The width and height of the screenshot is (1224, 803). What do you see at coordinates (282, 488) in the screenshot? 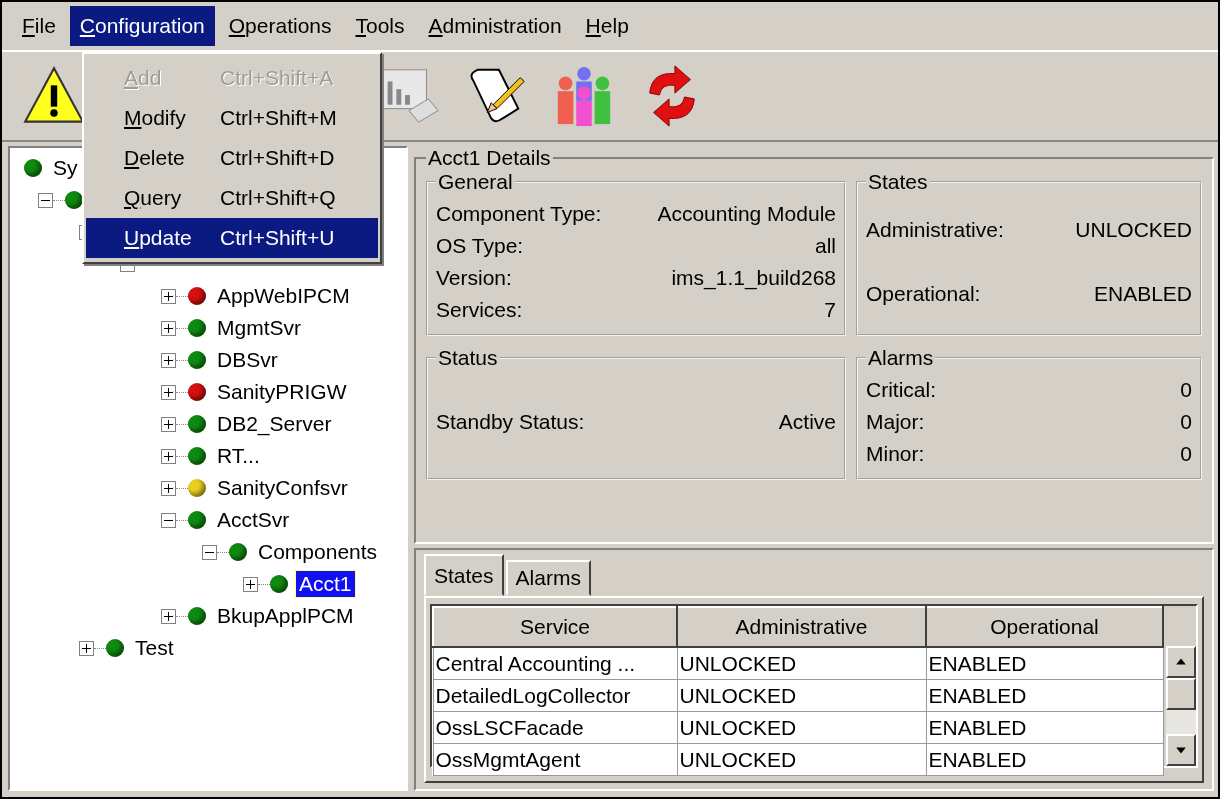
I see `tree-item: SanityConfsvr` at bounding box center [282, 488].